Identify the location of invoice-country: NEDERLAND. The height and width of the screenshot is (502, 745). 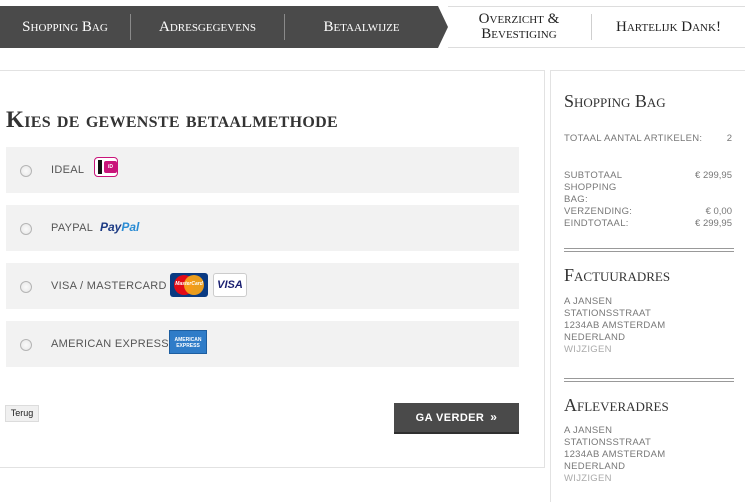
(595, 337).